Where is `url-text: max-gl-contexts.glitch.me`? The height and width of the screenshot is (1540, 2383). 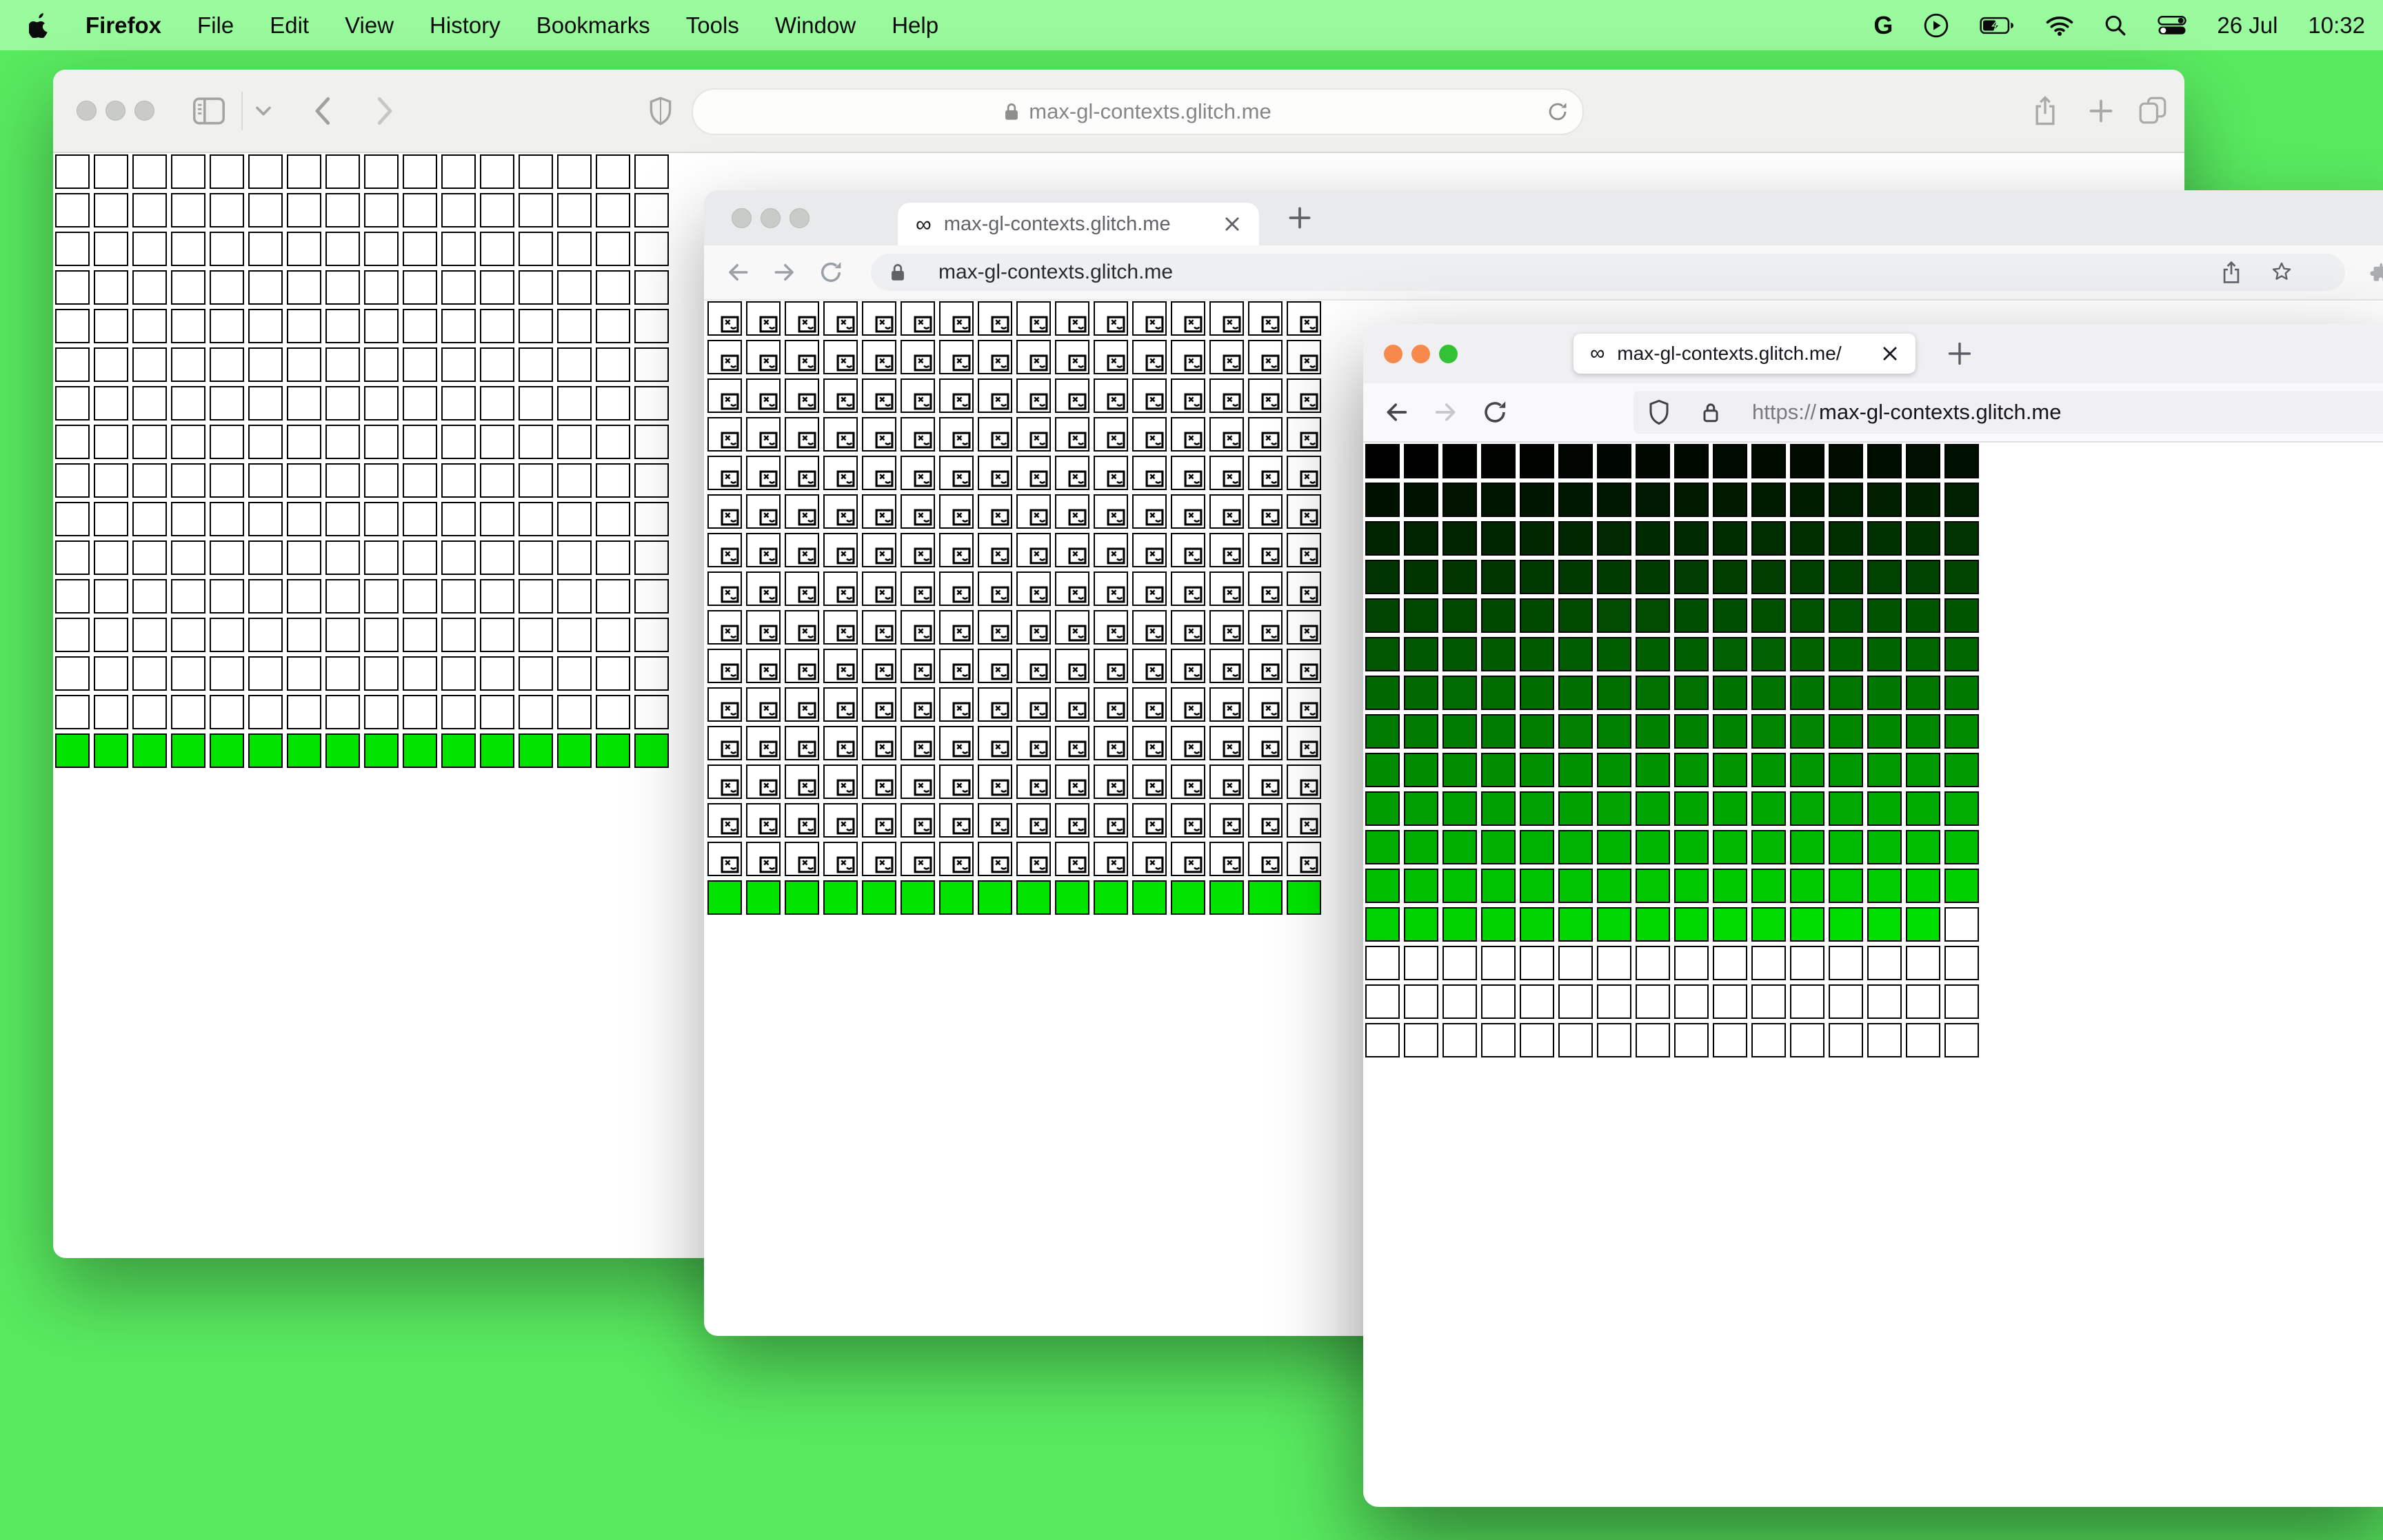
url-text: max-gl-contexts.glitch.me is located at coordinates (1150, 111).